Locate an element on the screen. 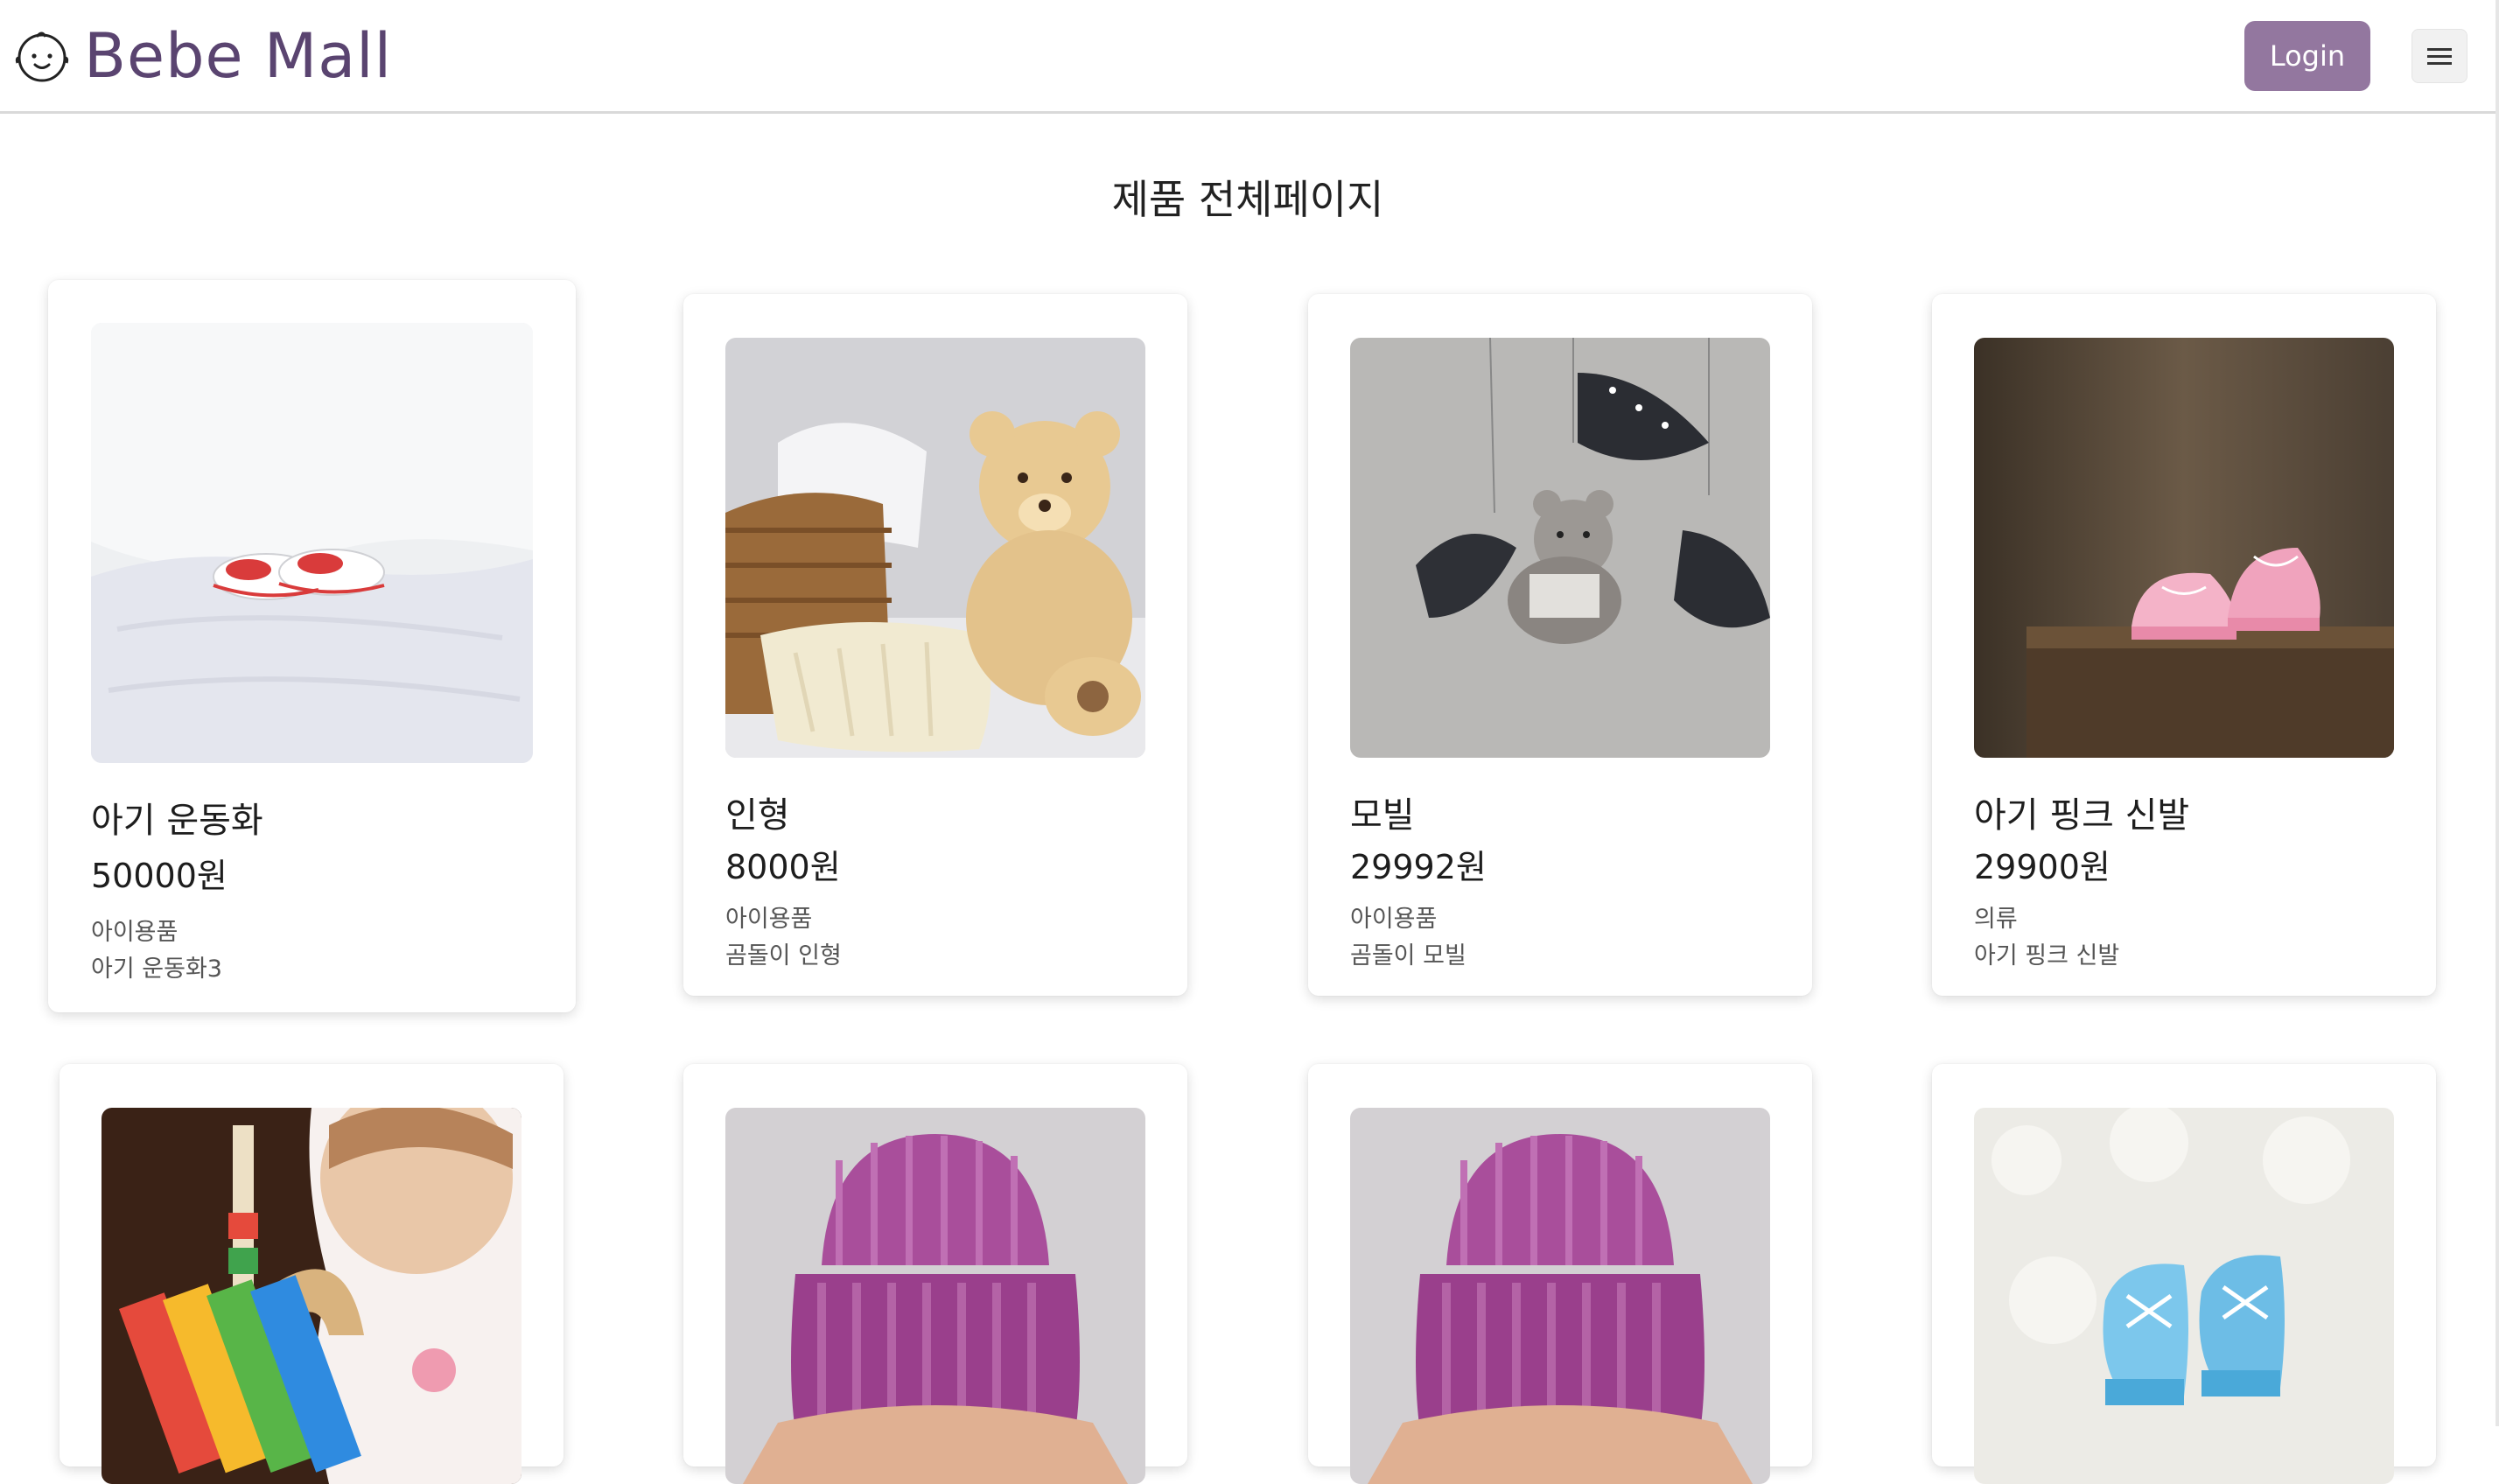 The image size is (2499, 1484). product-price: 50000원 is located at coordinates (159, 876).